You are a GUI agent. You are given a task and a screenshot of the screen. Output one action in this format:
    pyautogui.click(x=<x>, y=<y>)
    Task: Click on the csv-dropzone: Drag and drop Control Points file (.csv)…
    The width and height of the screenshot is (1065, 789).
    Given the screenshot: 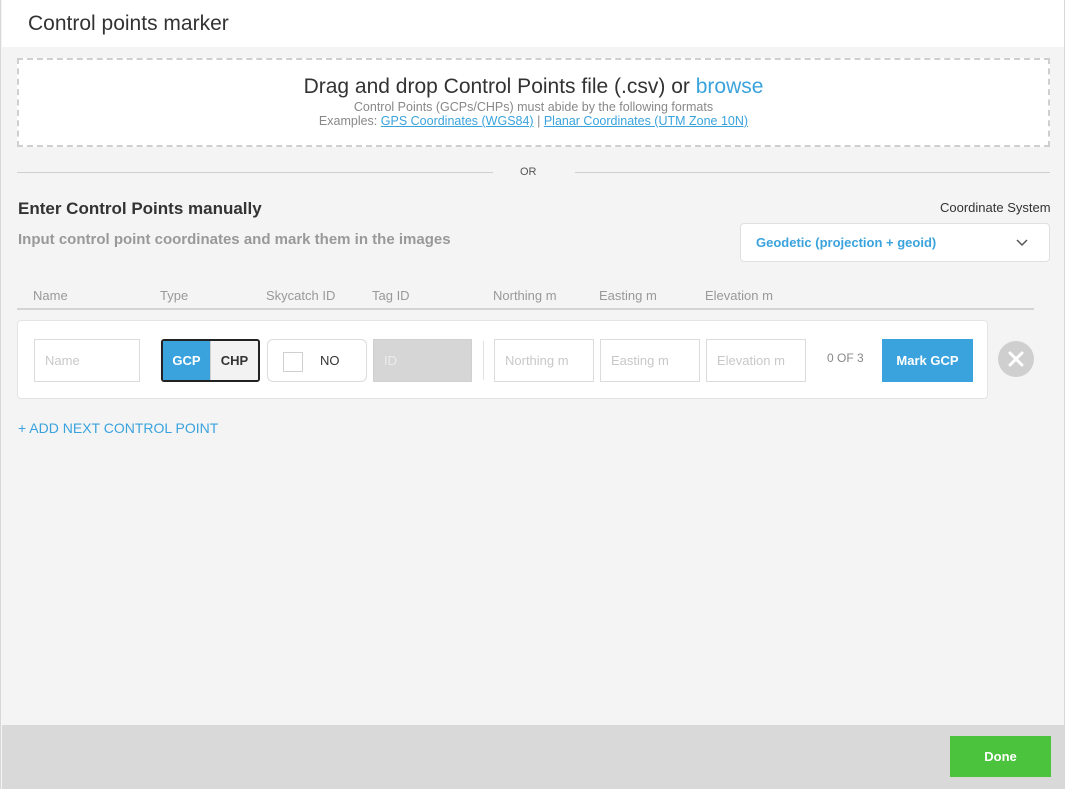 What is the action you would take?
    pyautogui.click(x=533, y=102)
    